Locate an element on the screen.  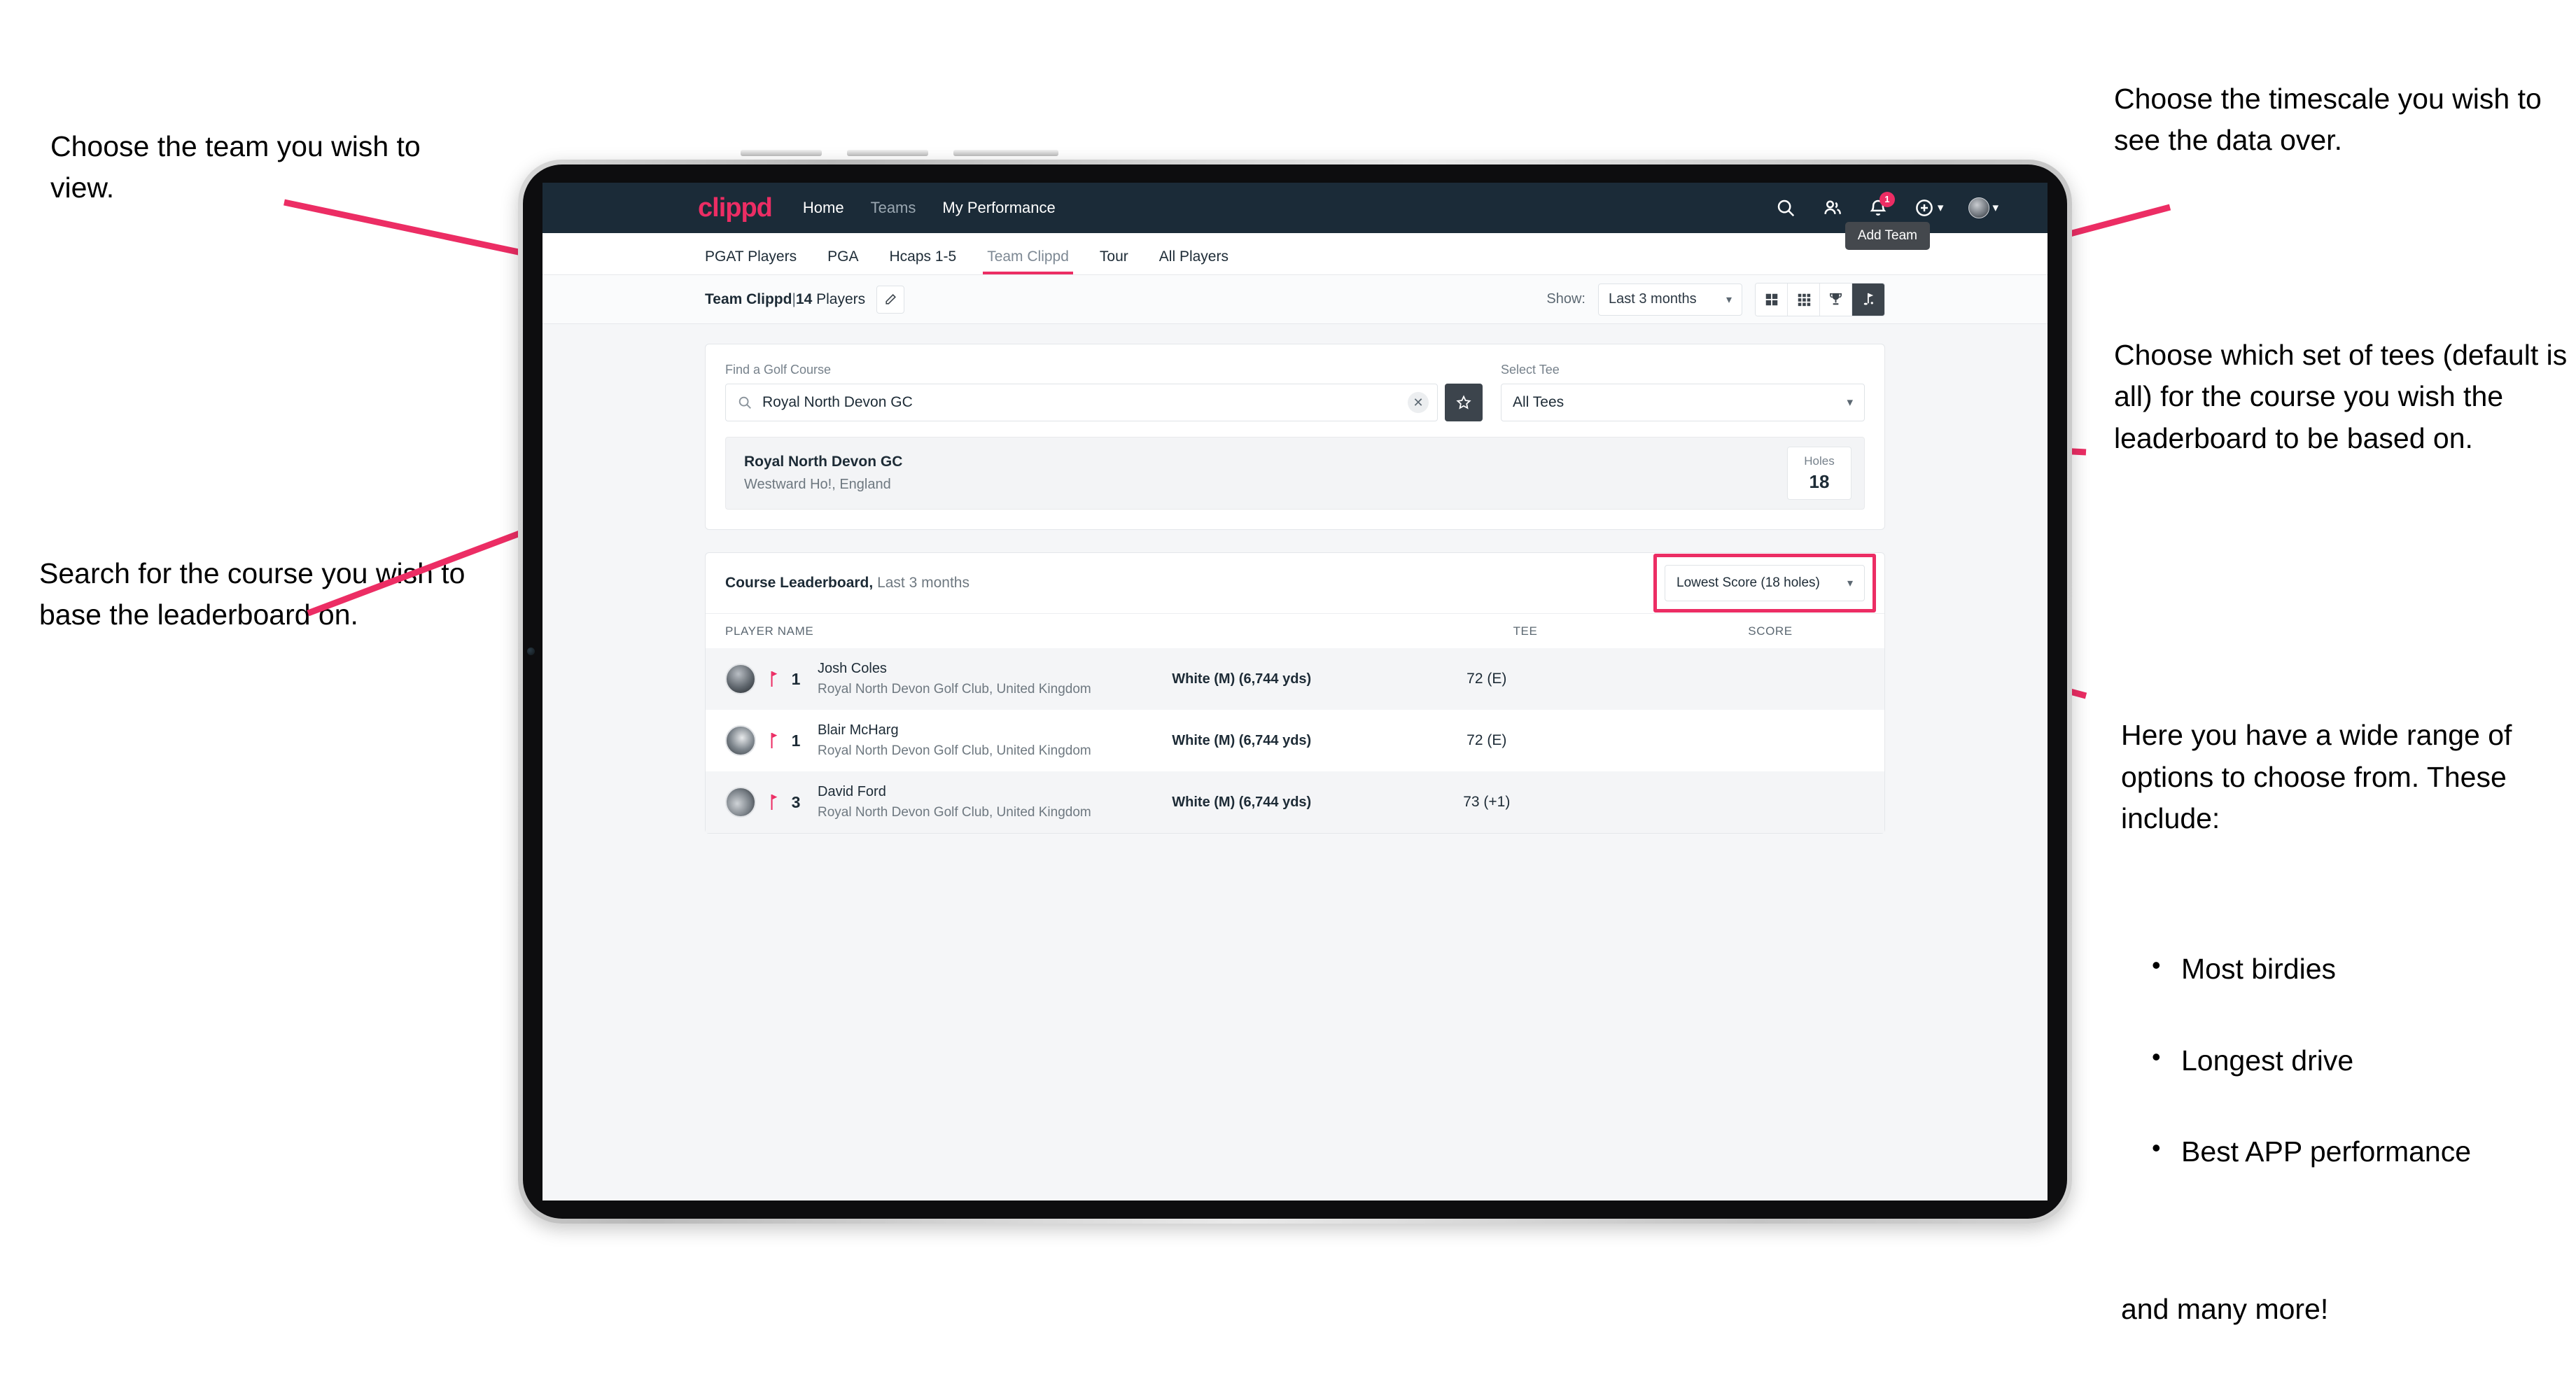
timescale-select: Last 3 months ▾ is located at coordinates (1670, 299).